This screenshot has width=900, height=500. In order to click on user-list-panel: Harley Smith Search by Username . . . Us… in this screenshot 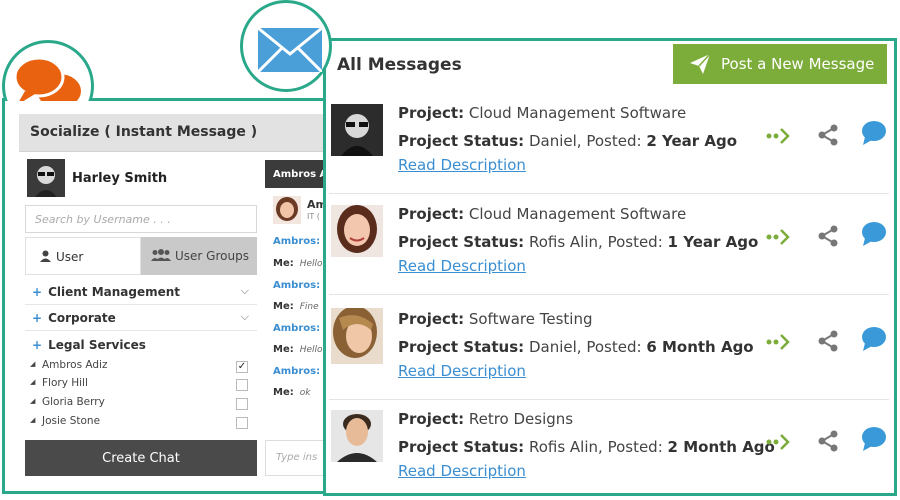, I will do `click(143, 294)`.